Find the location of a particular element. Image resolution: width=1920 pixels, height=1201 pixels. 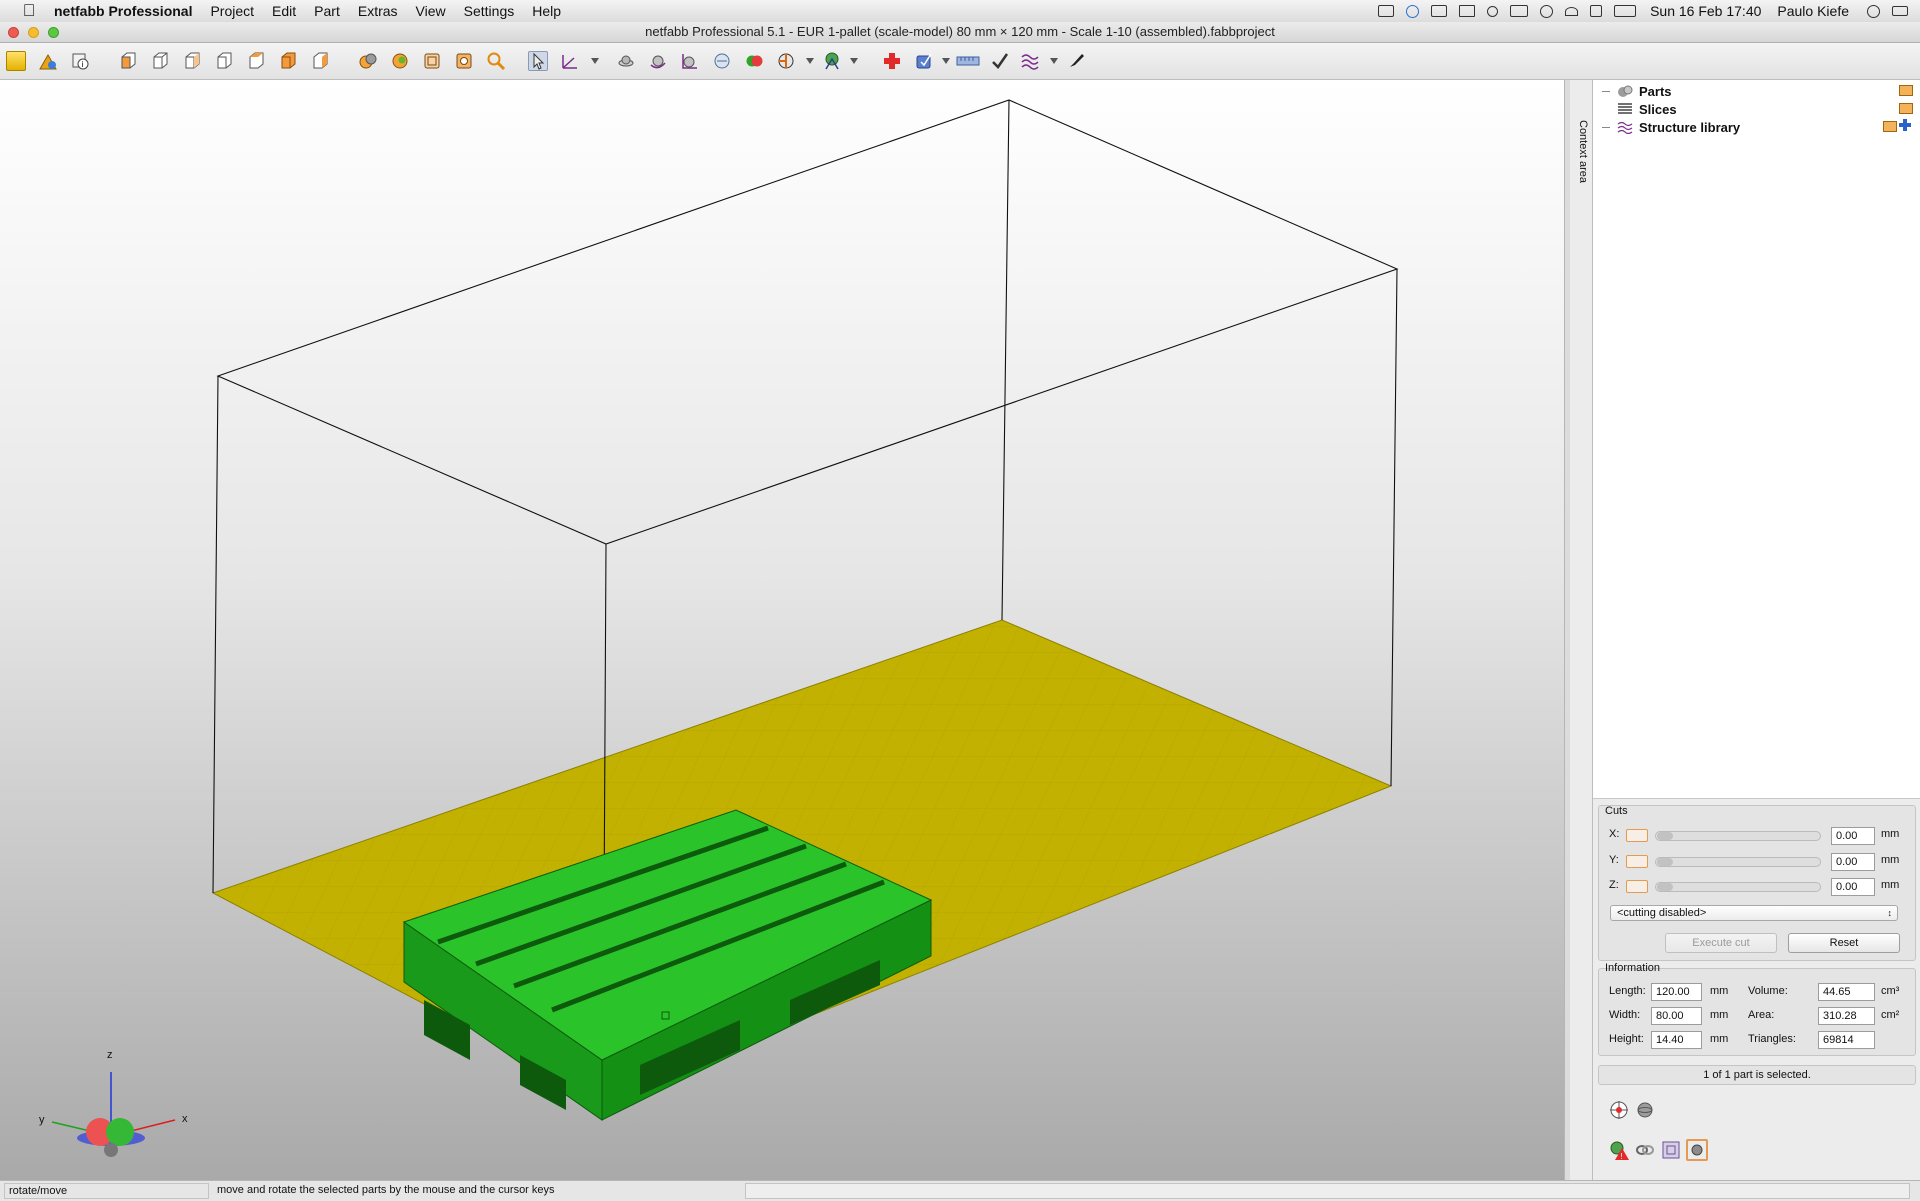

boolean-icon is located at coordinates (754, 61).